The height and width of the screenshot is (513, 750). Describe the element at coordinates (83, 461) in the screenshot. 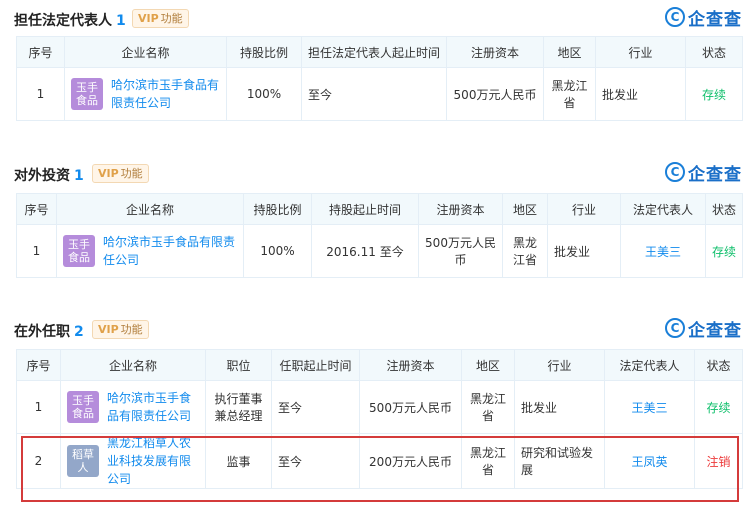

I see `company-logo: 稻草人` at that location.